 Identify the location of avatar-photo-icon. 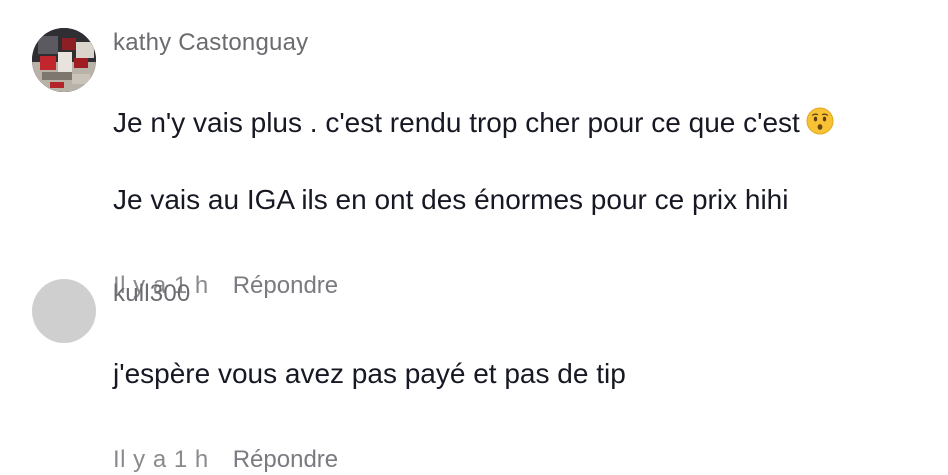
(64, 60).